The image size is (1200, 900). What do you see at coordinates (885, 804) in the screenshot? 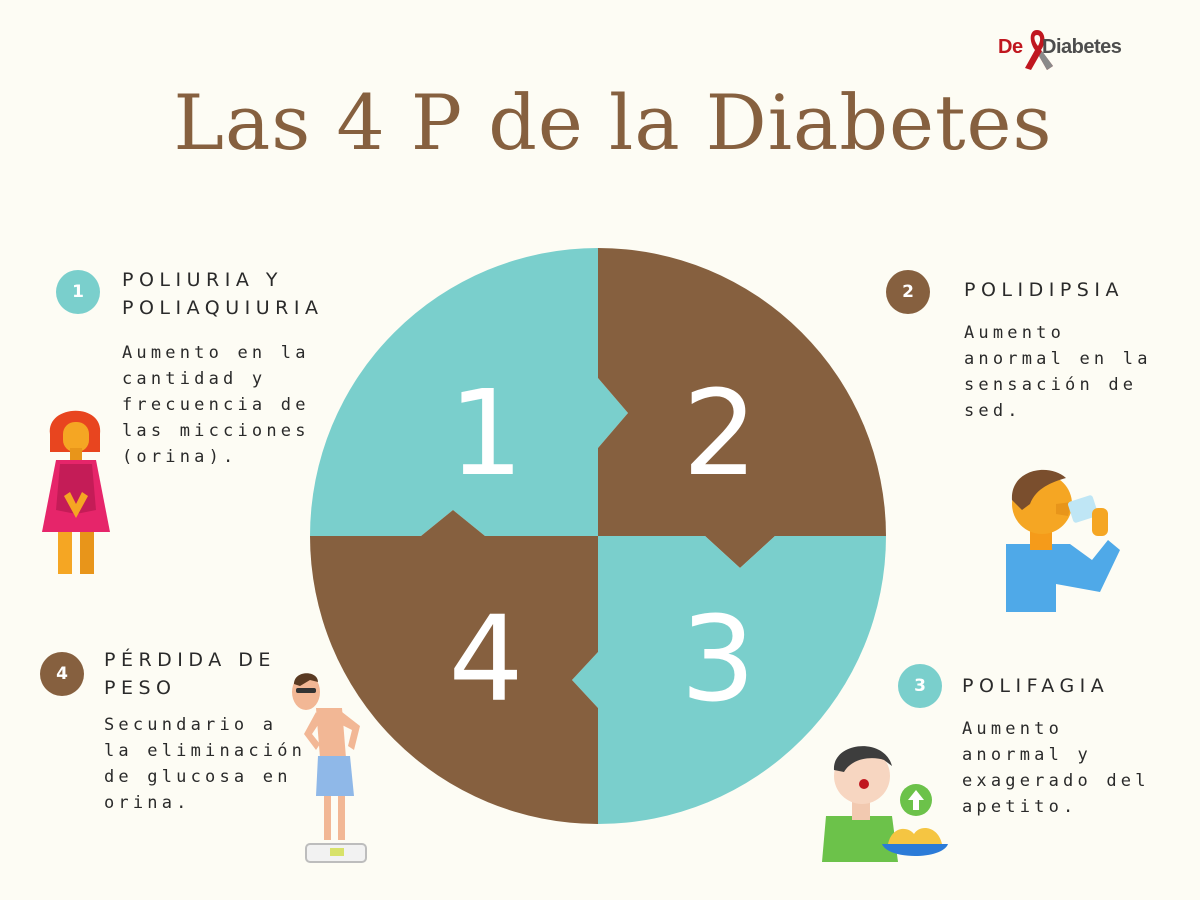
I see `hungry-boy-illustration` at bounding box center [885, 804].